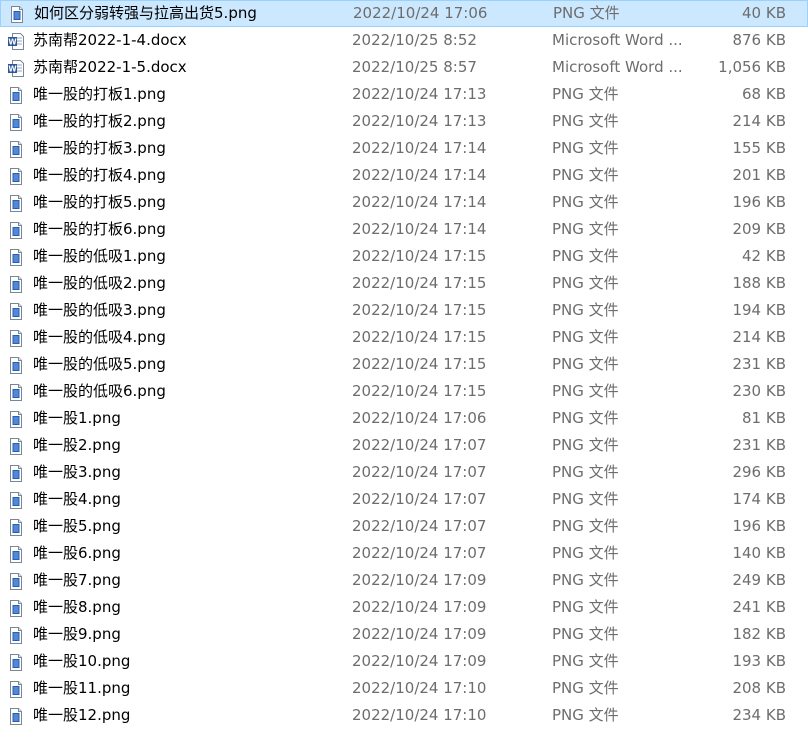  Describe the element at coordinates (759, 148) in the screenshot. I see `file-size: 155 KB` at that location.